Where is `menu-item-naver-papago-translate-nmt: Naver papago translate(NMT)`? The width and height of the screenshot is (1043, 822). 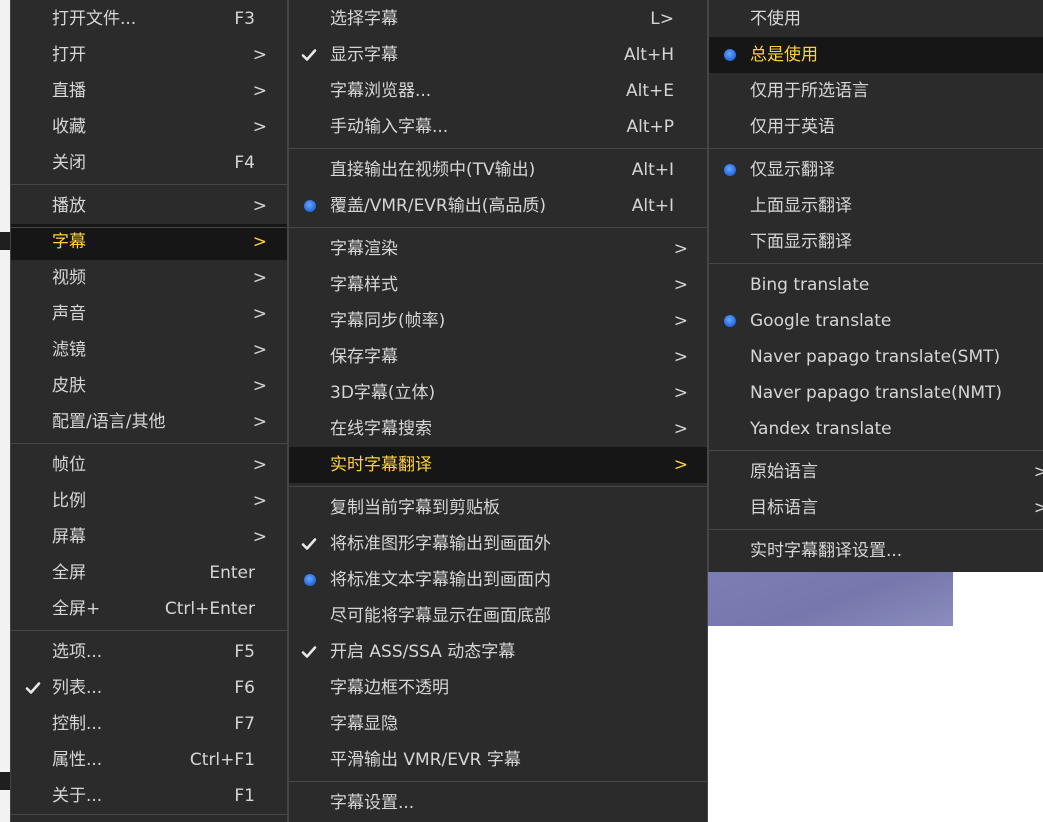 menu-item-naver-papago-translate-nmt: Naver papago translate(NMT) is located at coordinates (876, 393).